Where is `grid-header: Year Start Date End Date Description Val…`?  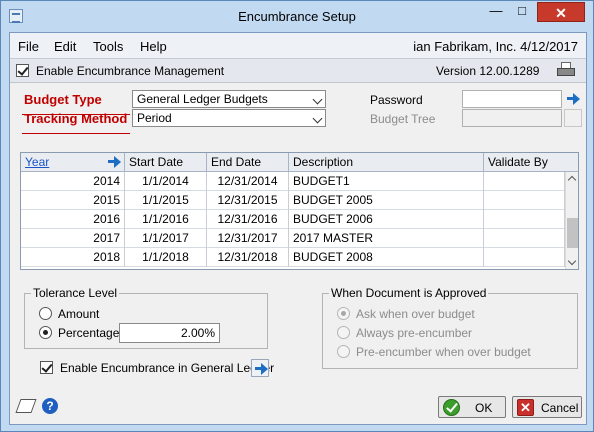 grid-header: Year Start Date End Date Description Val… is located at coordinates (299, 162).